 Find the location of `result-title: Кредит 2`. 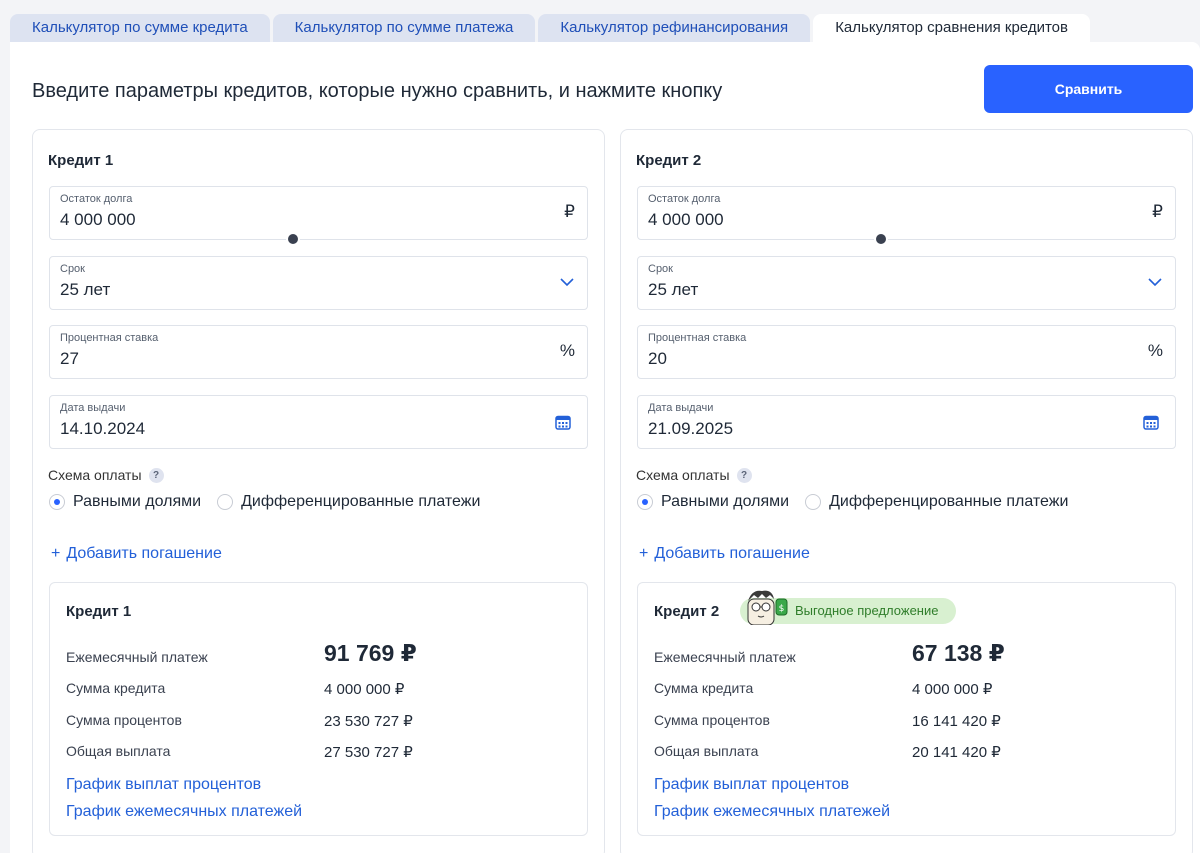

result-title: Кредит 2 is located at coordinates (687, 611).